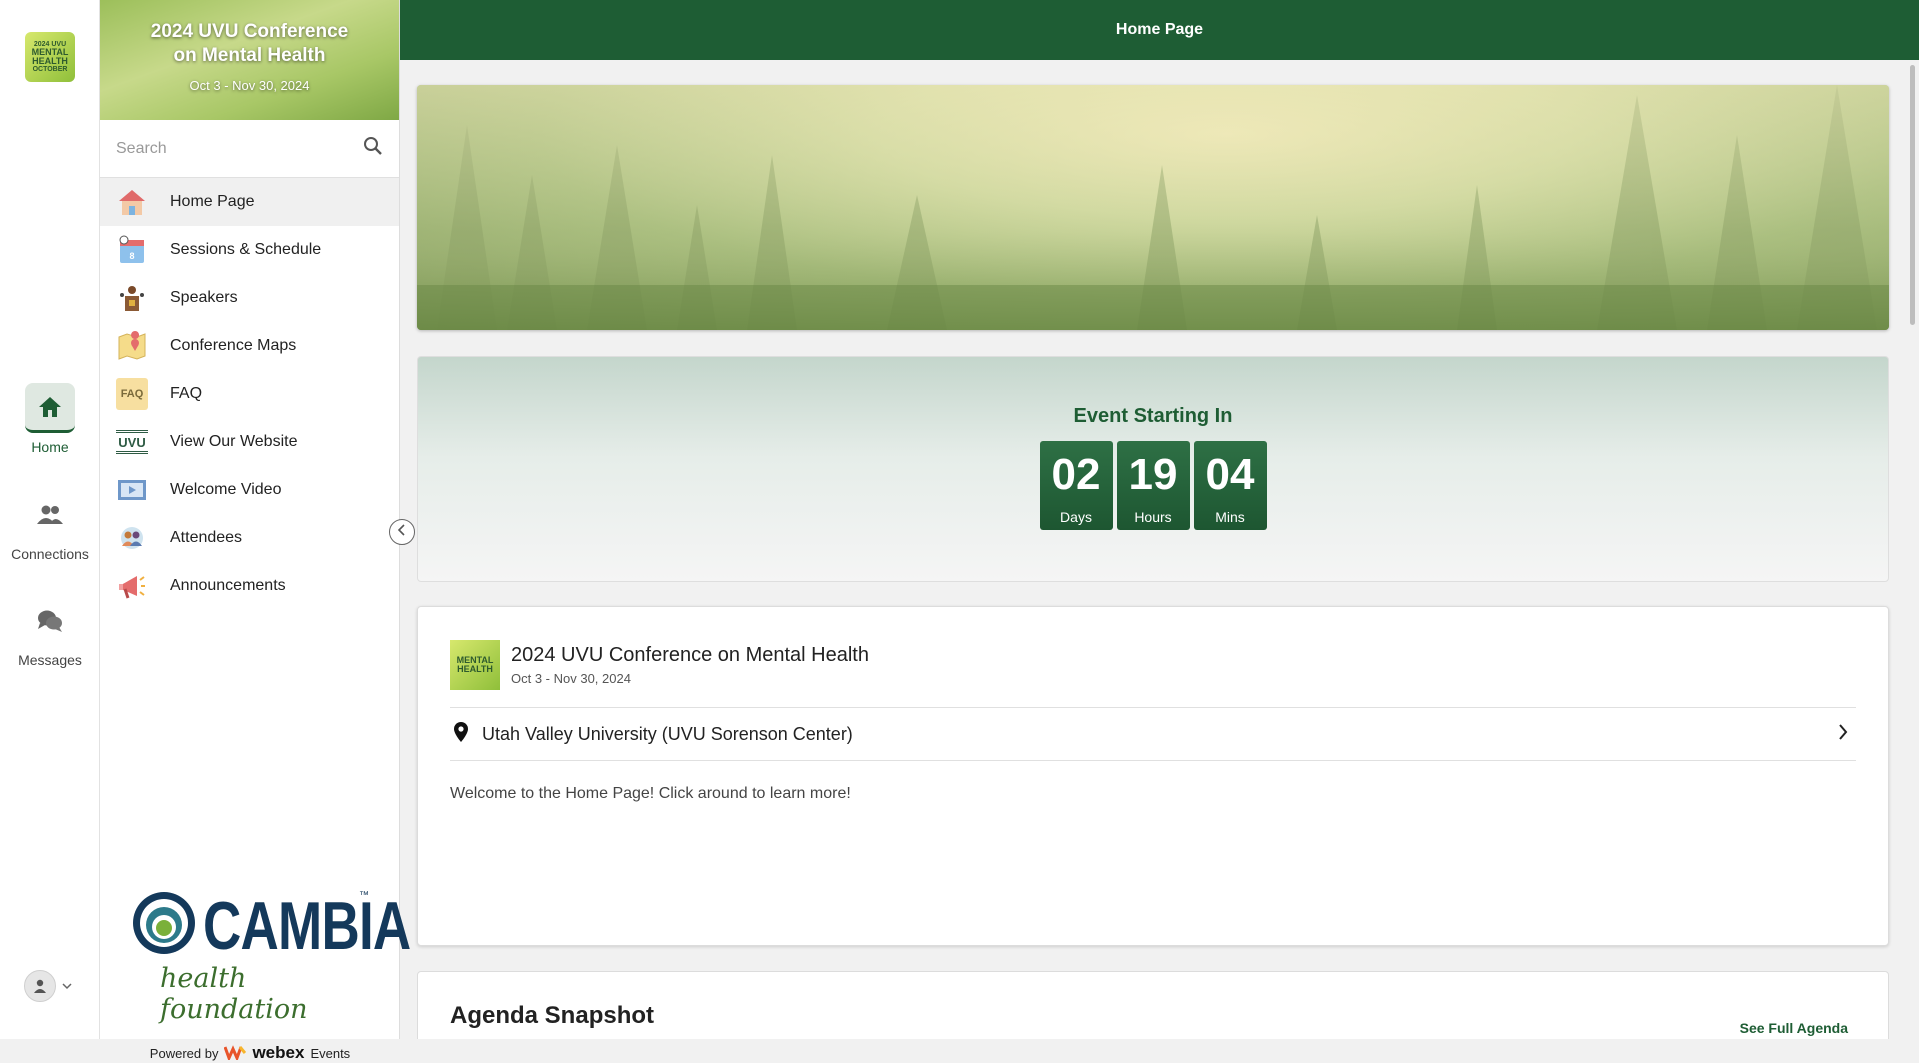  I want to click on attendees-icon, so click(132, 538).